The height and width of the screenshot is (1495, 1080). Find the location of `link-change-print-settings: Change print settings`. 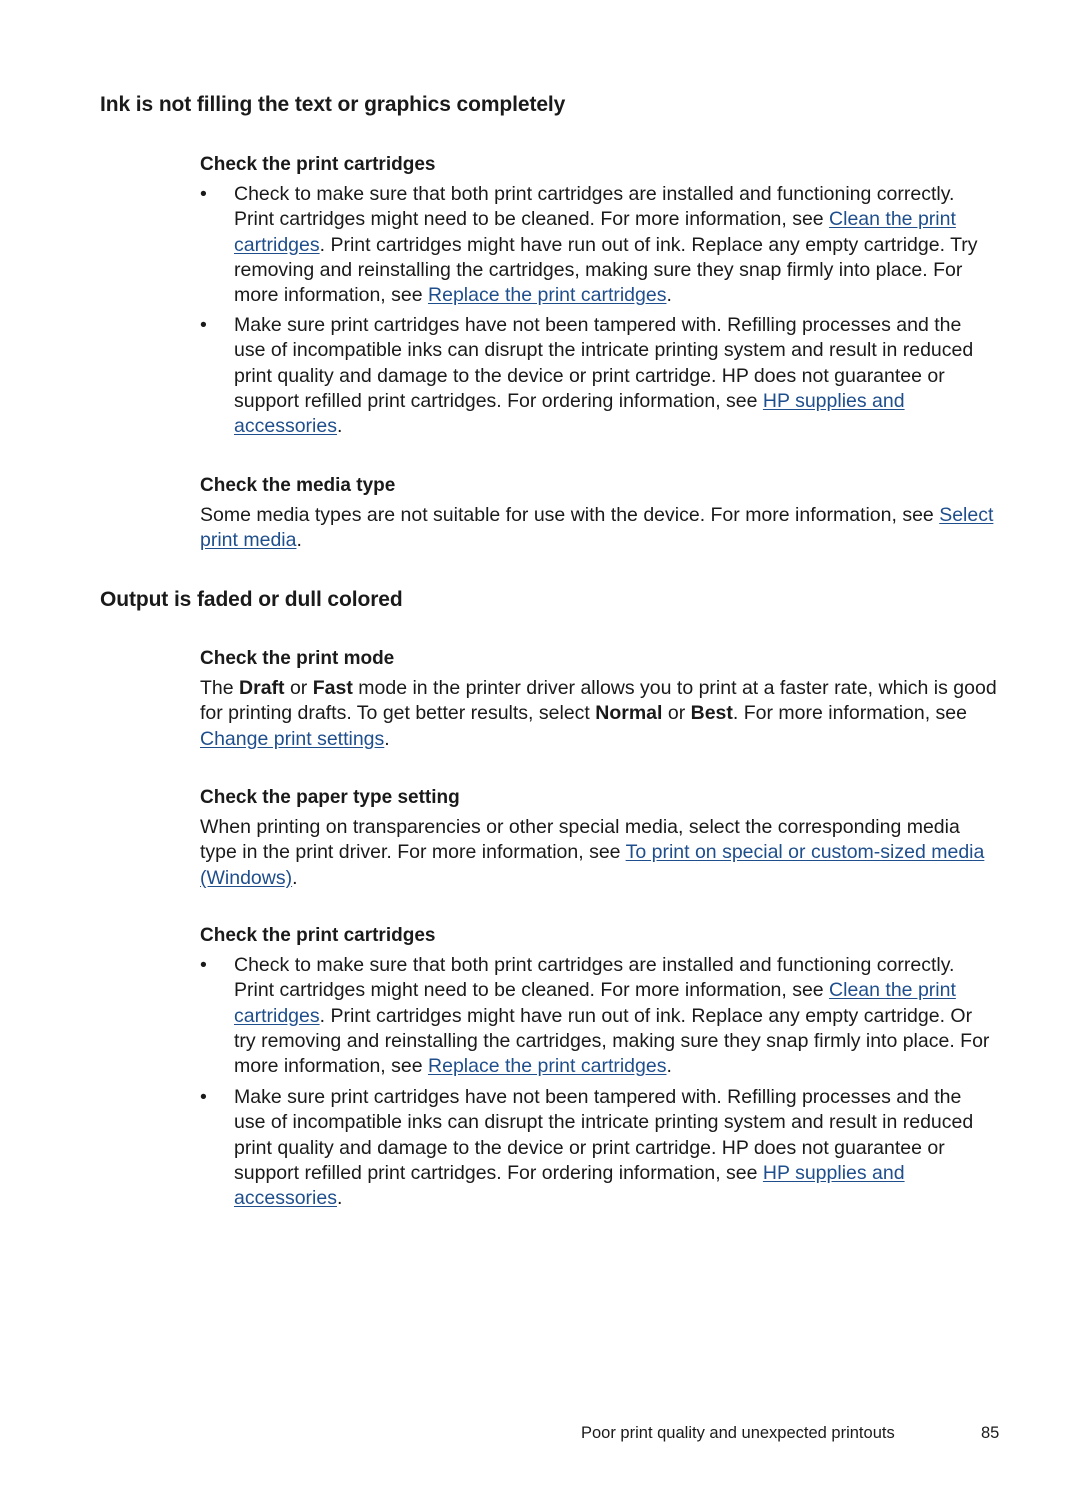

link-change-print-settings: Change print settings is located at coordinates (292, 739).